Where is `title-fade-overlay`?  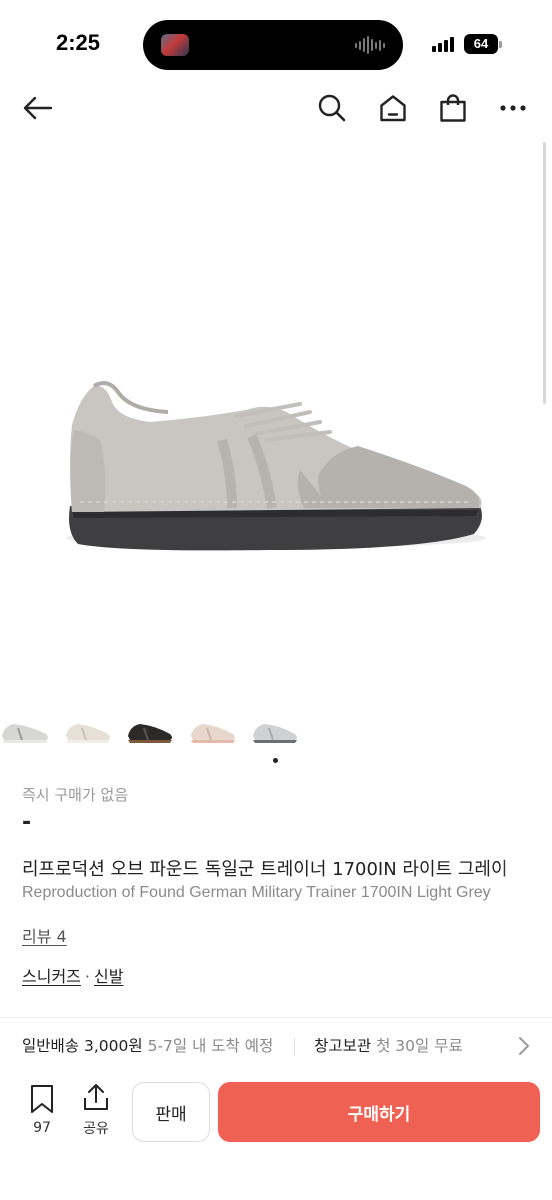
title-fade-overlay is located at coordinates (526, 880).